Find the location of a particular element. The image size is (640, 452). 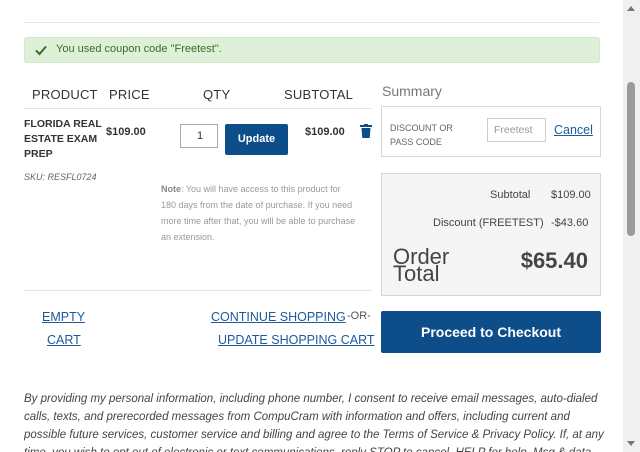

alert-message: You used coupon code "Freetest". is located at coordinates (139, 49).